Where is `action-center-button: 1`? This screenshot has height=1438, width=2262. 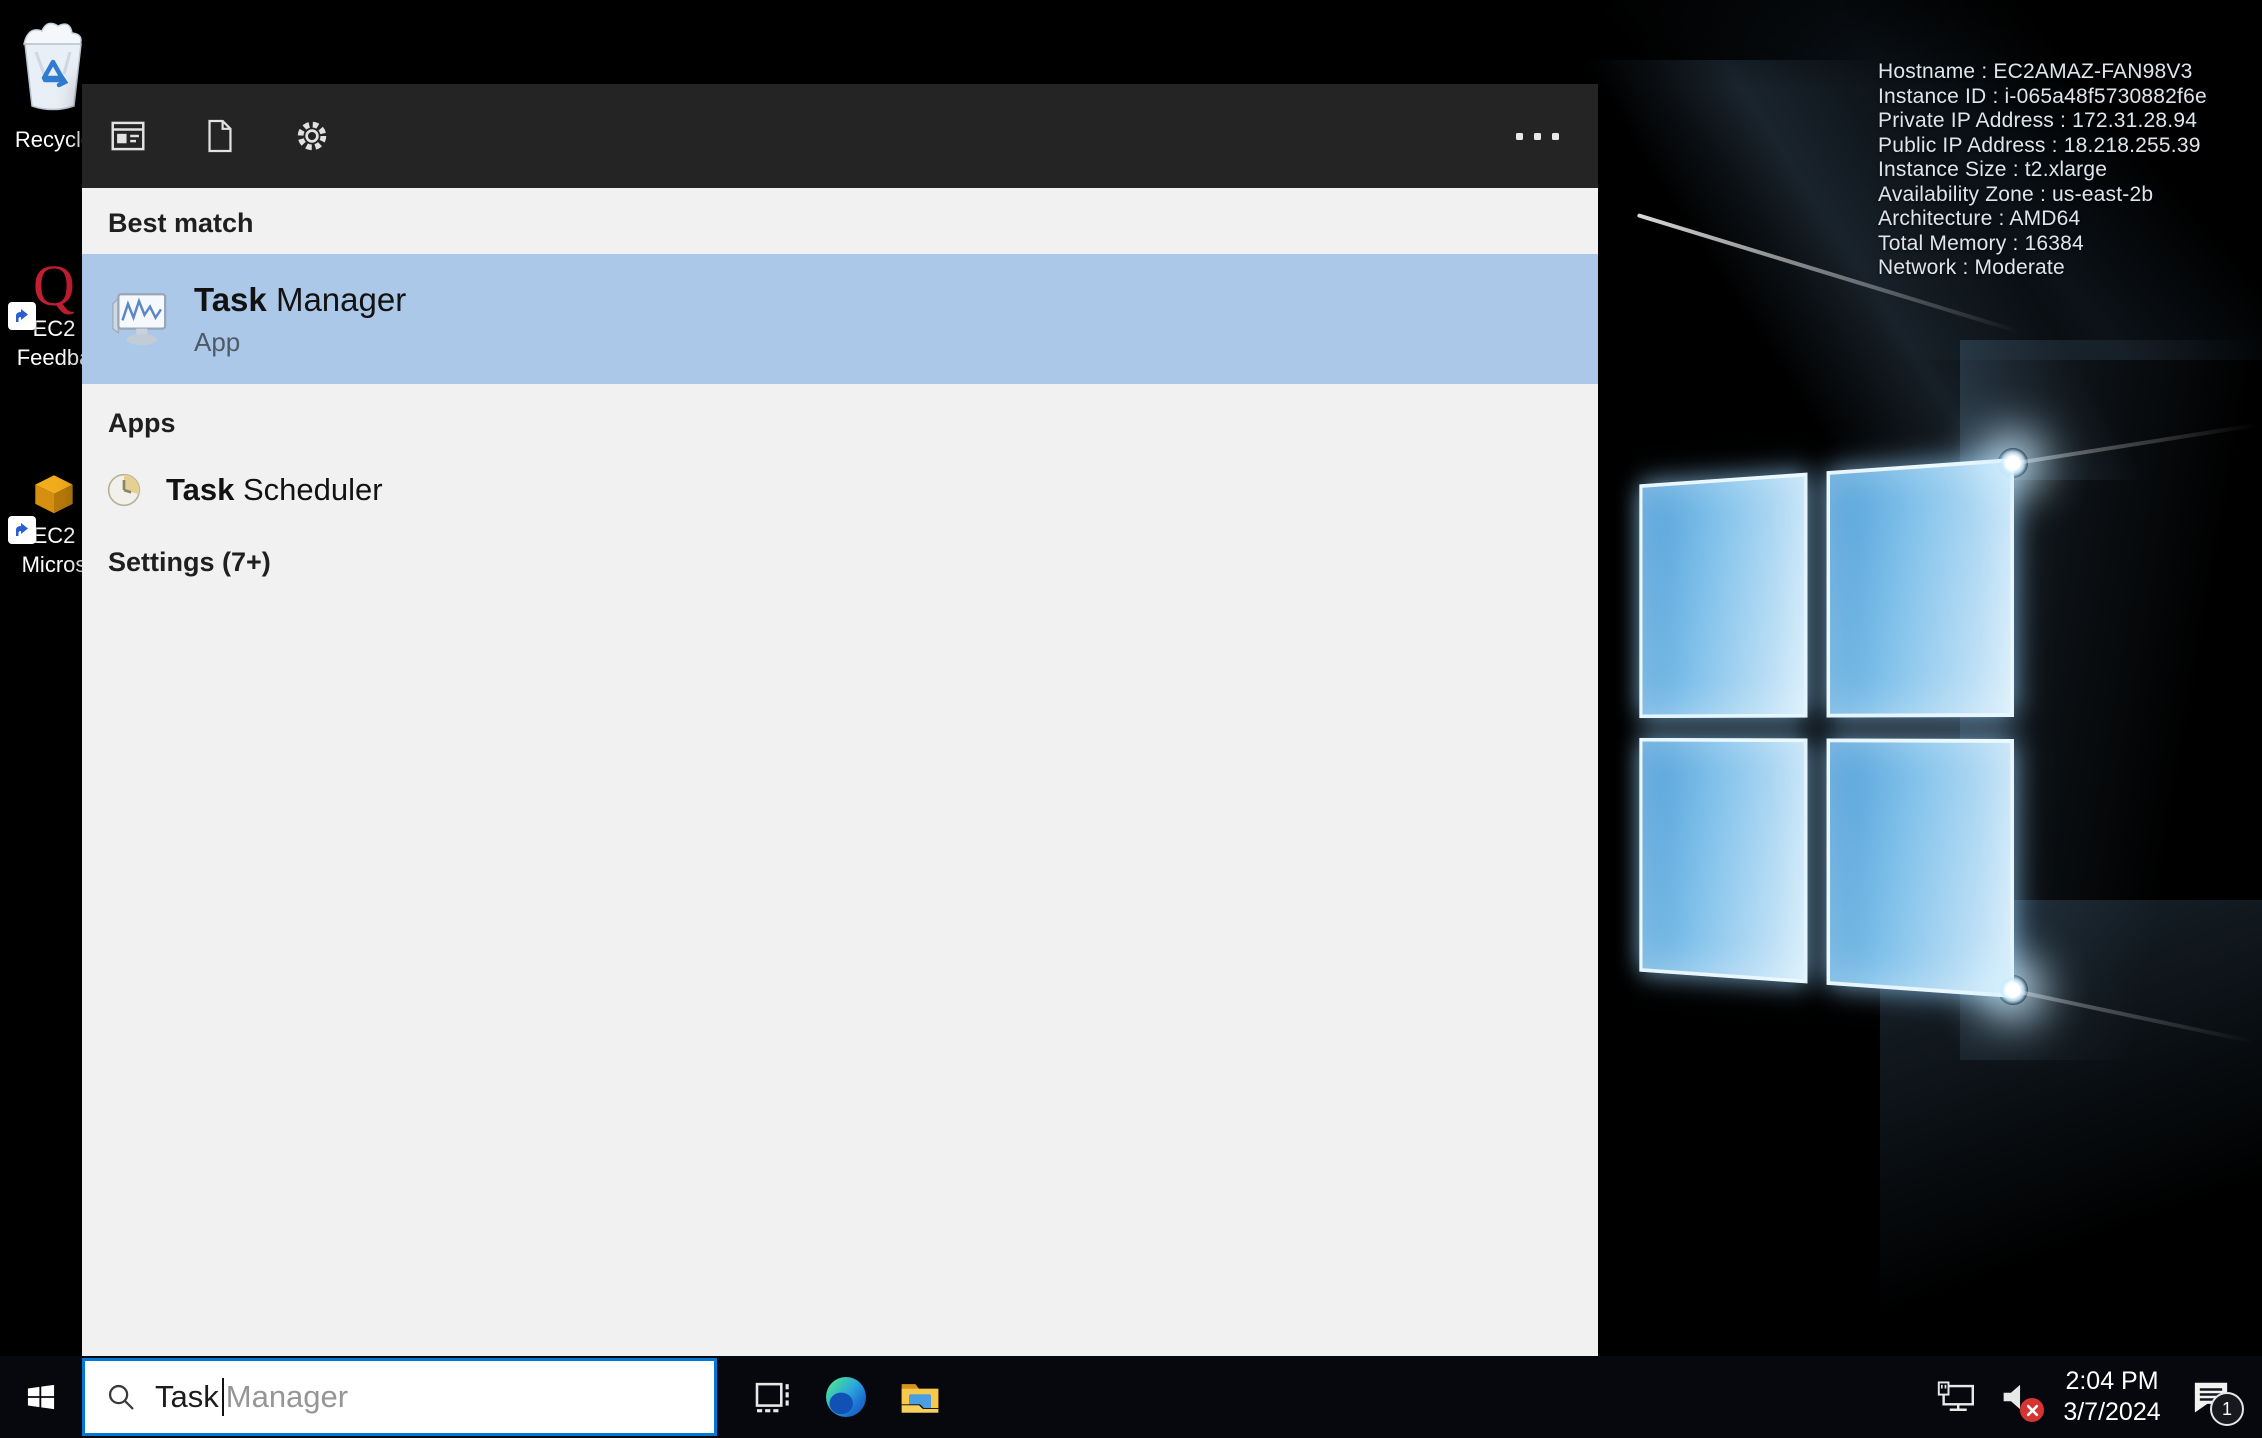 action-center-button: 1 is located at coordinates (2211, 1397).